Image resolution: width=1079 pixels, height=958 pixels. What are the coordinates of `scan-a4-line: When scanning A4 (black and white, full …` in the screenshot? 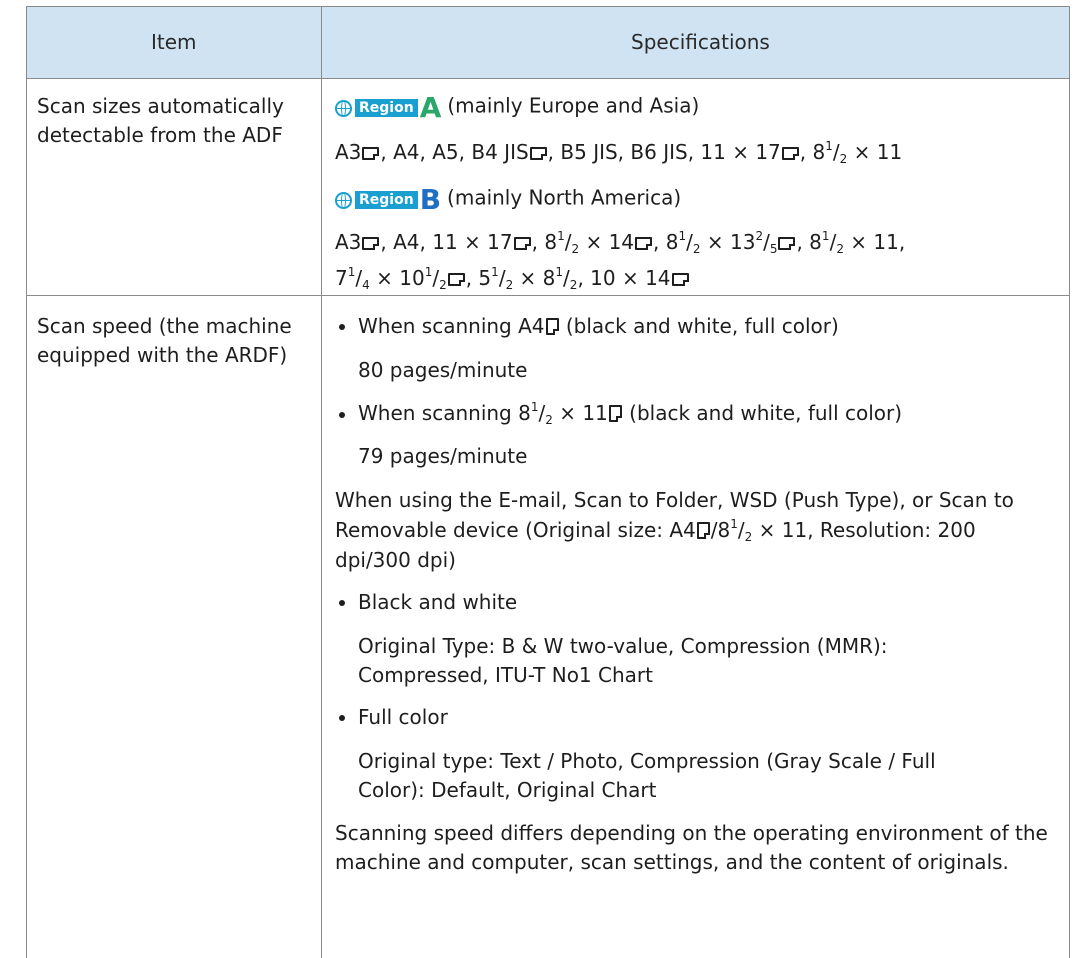 It's located at (598, 326).